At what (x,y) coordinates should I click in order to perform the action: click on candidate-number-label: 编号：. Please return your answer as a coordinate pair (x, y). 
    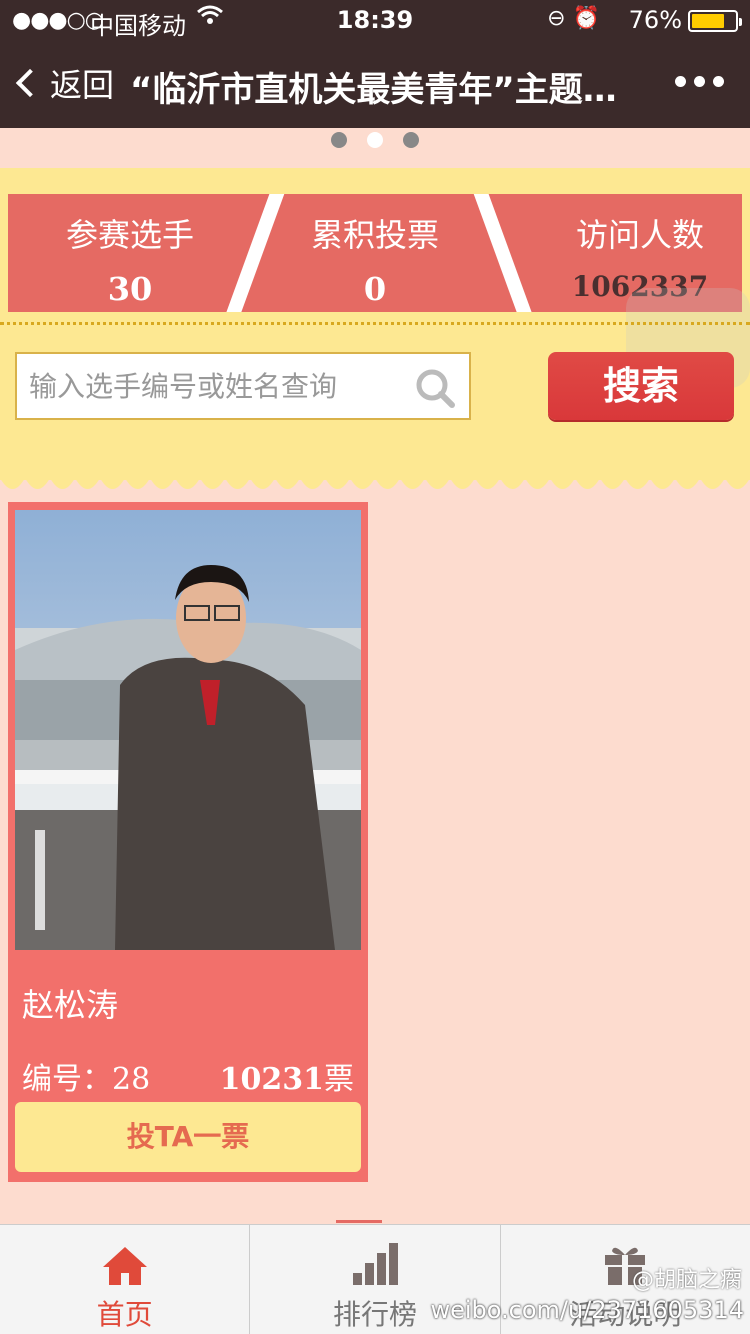
    Looking at the image, I should click on (67, 1079).